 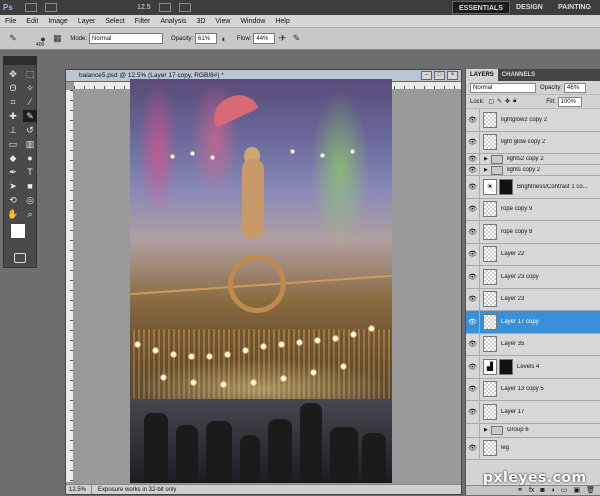 What do you see at coordinates (499, 101) in the screenshot?
I see `lock-pixels-icon: ✎` at bounding box center [499, 101].